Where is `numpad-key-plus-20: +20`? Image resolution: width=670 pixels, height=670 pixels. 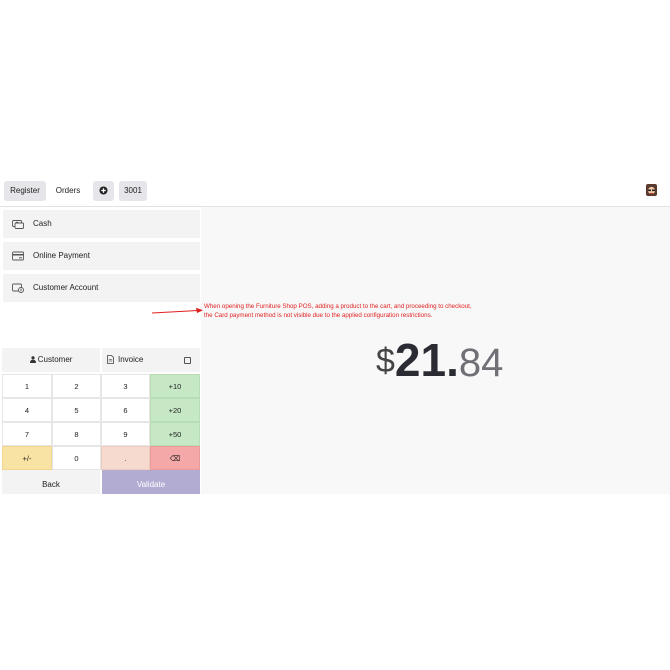
numpad-key-plus-20: +20 is located at coordinates (175, 410).